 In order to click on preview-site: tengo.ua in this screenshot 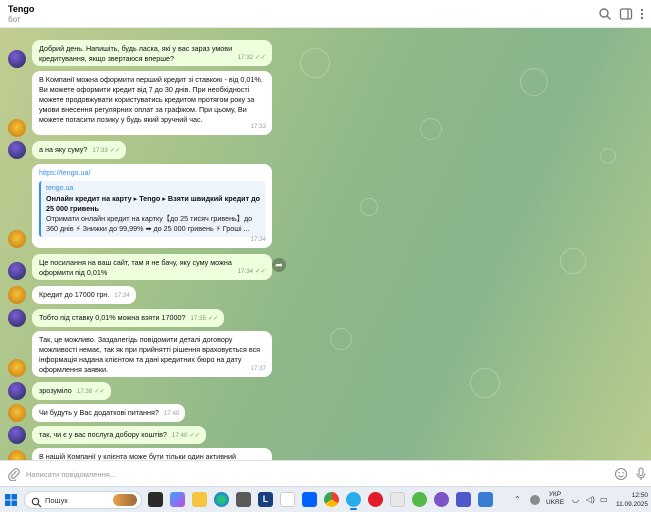, I will do `click(60, 188)`.